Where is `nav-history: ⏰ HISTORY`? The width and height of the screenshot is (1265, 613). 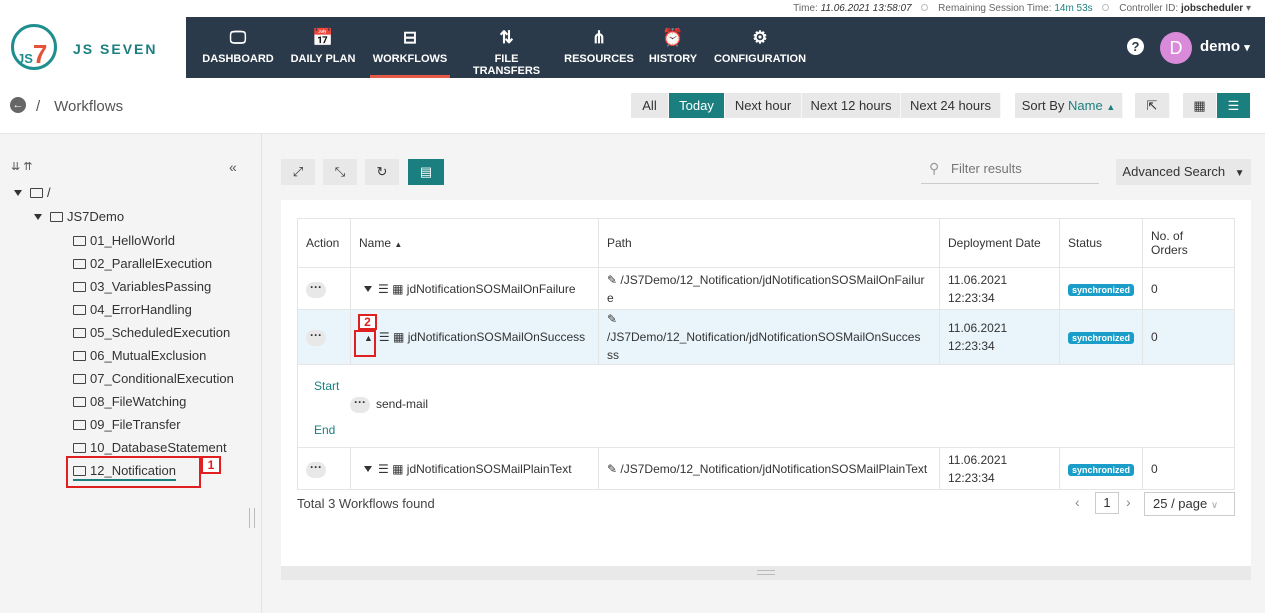 nav-history: ⏰ HISTORY is located at coordinates (673, 47).